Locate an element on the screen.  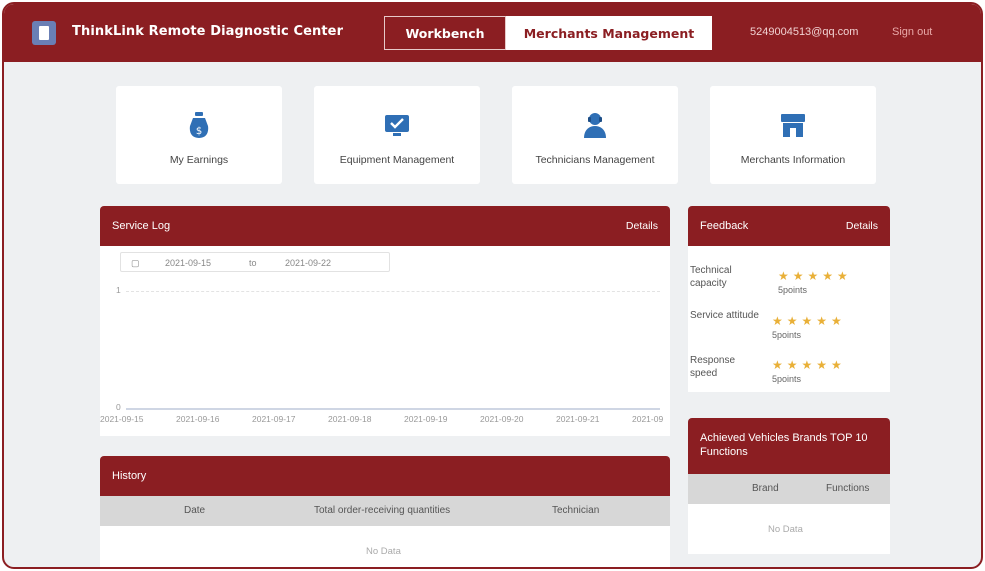
column-brand: Brand is located at coordinates (765, 488).